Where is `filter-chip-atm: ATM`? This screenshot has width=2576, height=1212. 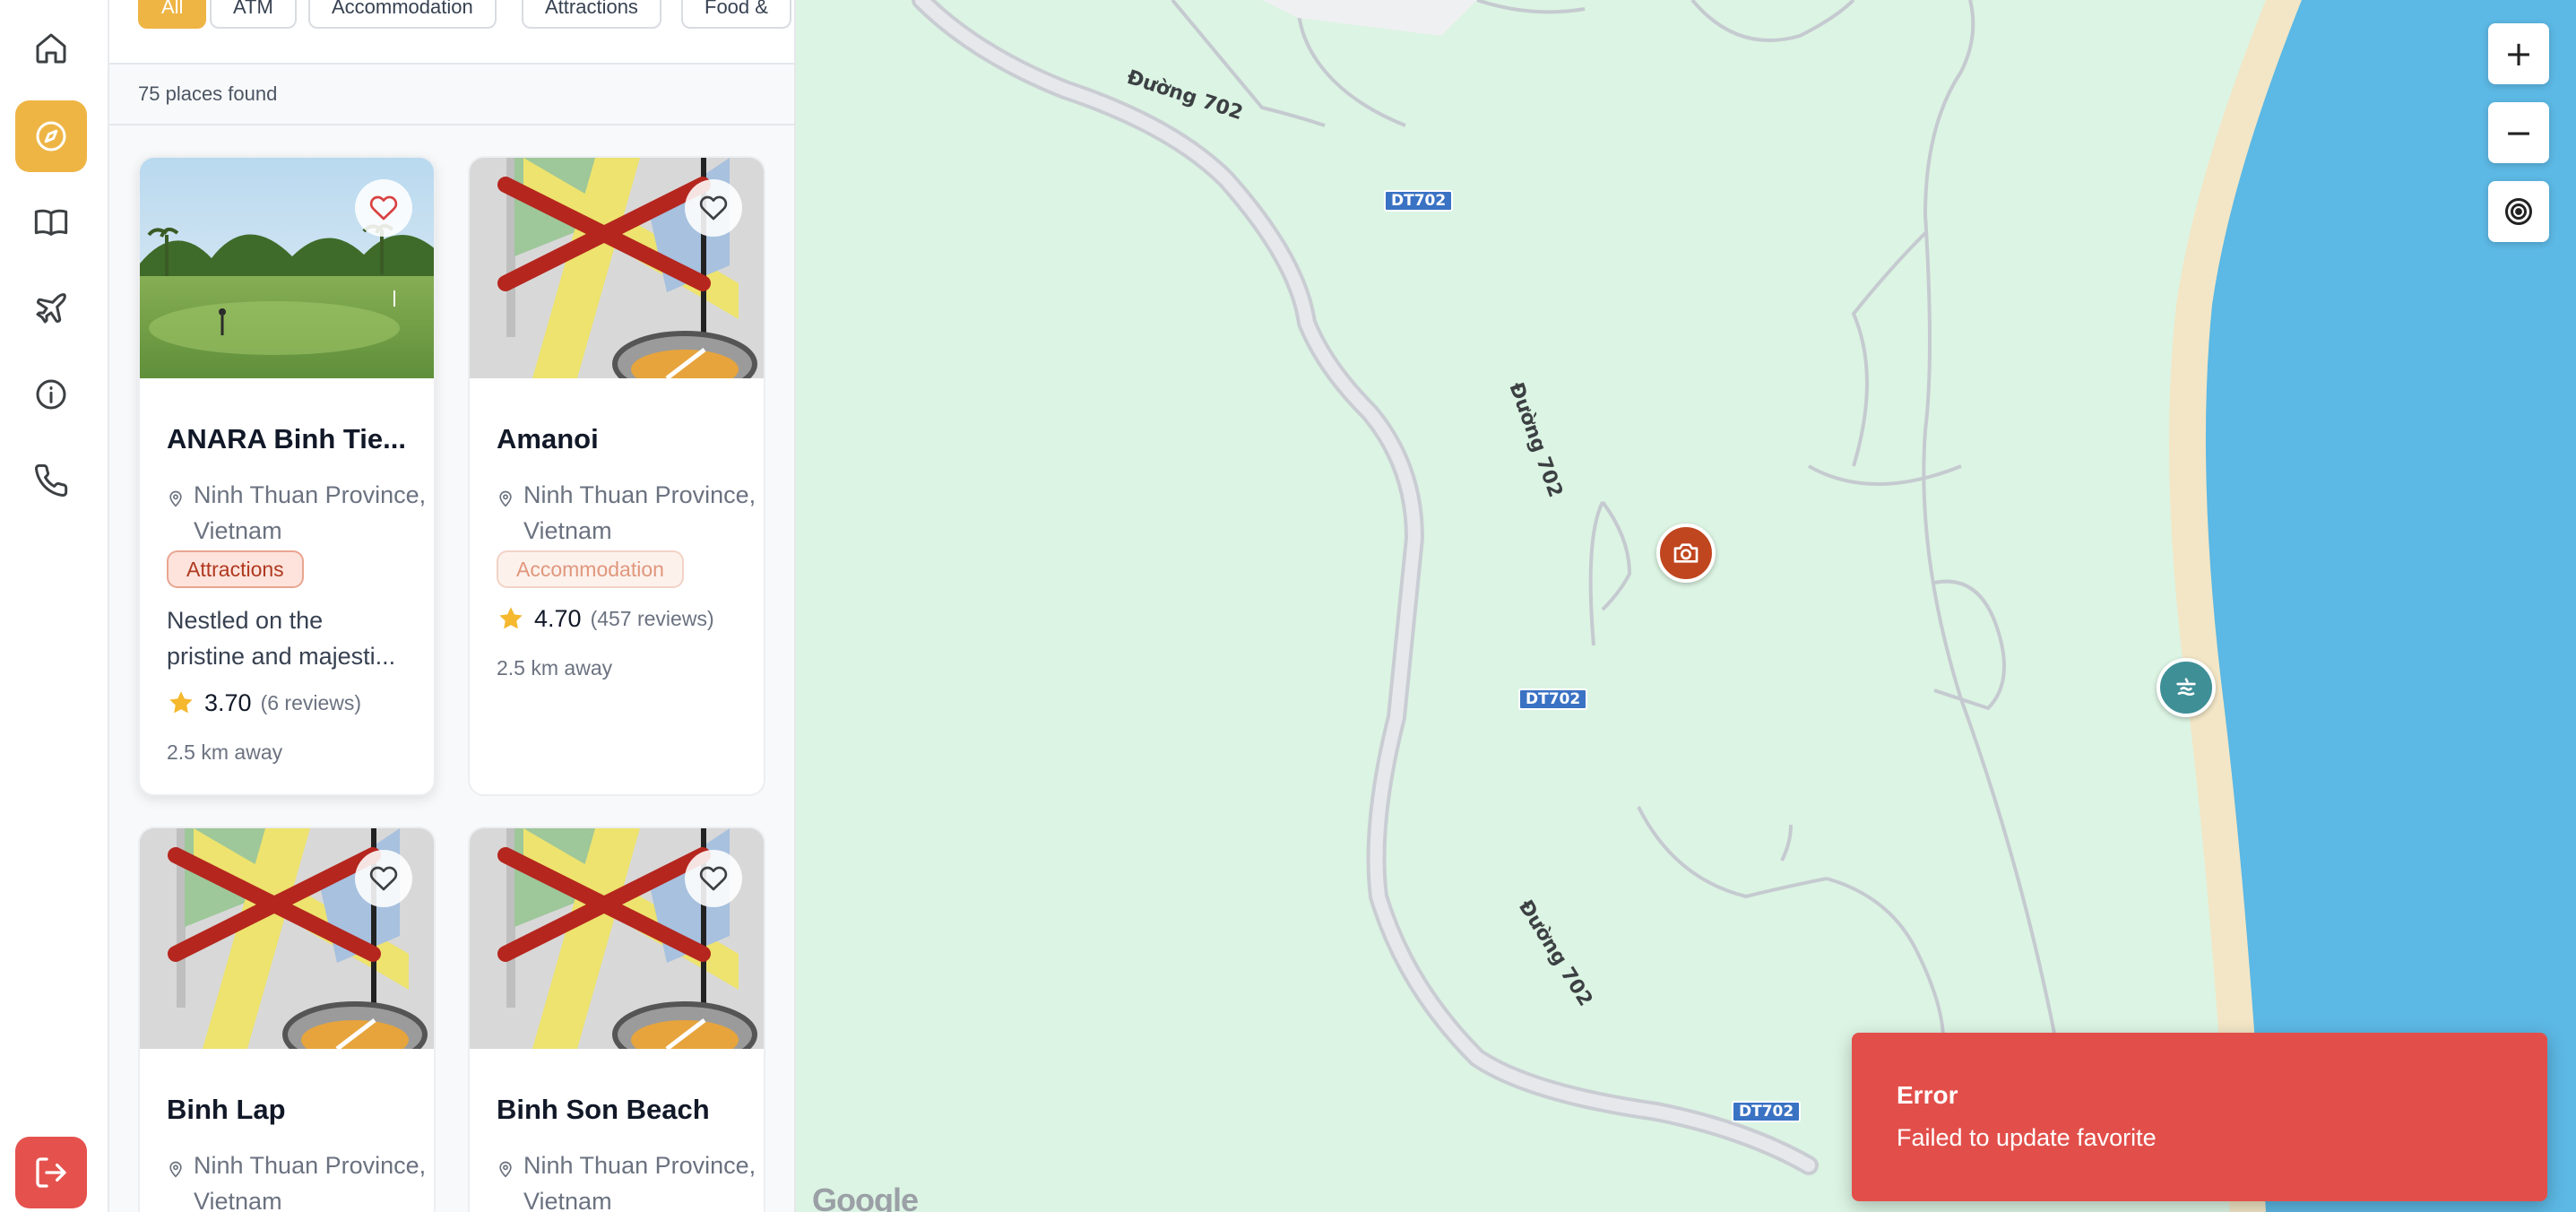
filter-chip-atm: ATM is located at coordinates (253, 14).